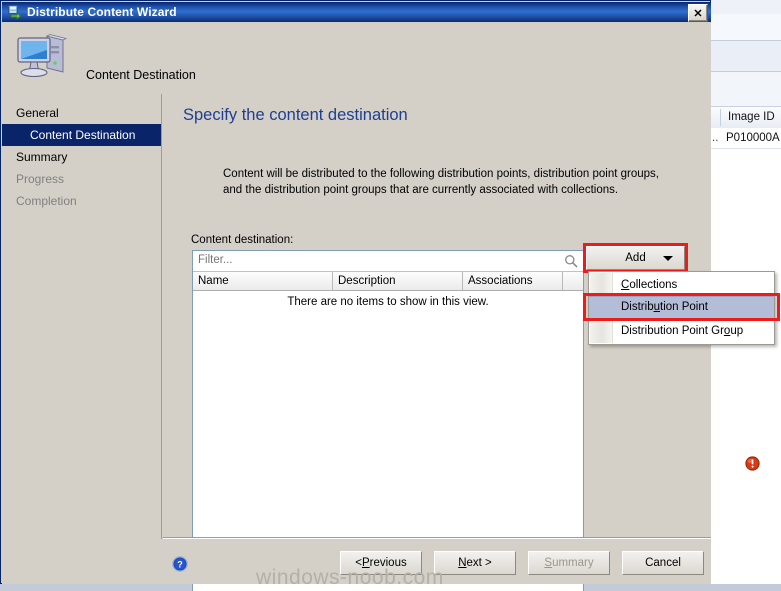  Describe the element at coordinates (569, 563) in the screenshot. I see `summary-button: Summary` at that location.